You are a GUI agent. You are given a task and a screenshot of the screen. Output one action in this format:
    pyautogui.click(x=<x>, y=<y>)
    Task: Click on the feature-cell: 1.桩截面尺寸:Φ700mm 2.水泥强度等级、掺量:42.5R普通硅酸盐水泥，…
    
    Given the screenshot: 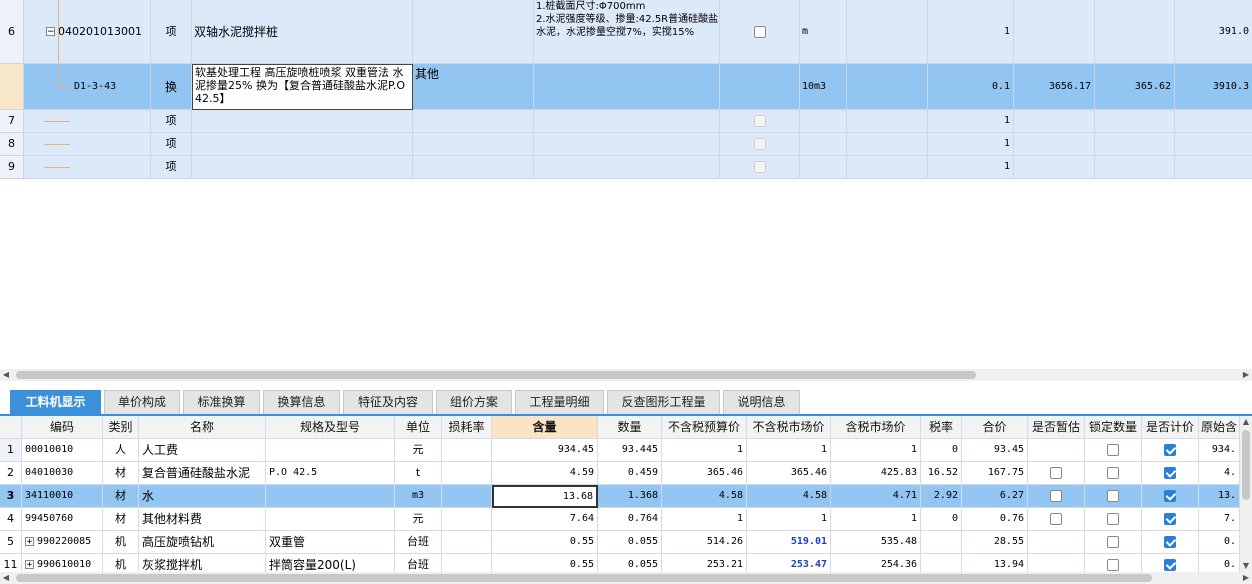 What is the action you would take?
    pyautogui.click(x=627, y=32)
    